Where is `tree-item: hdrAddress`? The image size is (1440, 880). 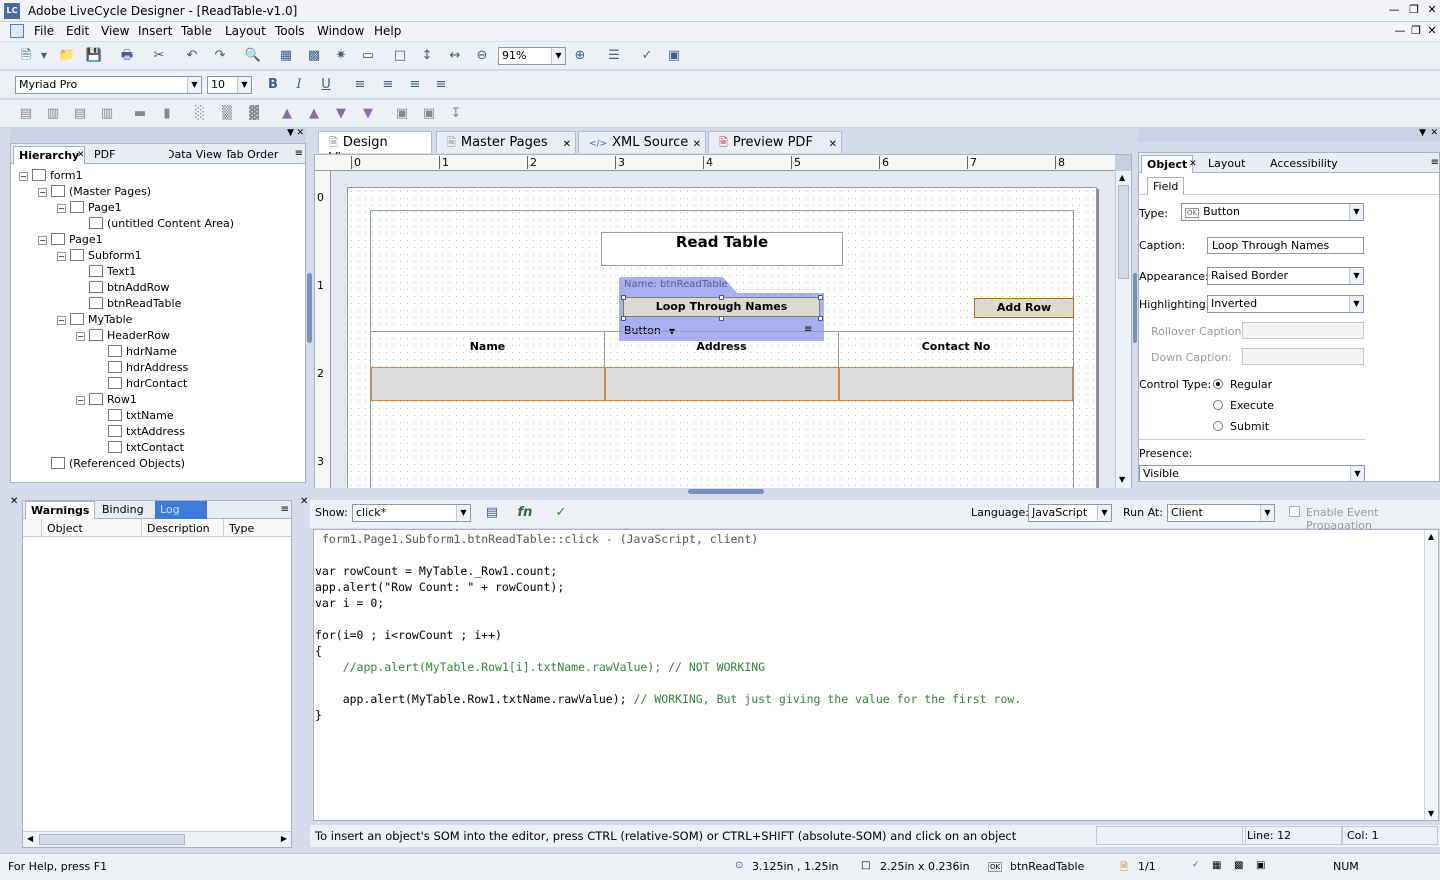 tree-item: hdrAddress is located at coordinates (159, 368).